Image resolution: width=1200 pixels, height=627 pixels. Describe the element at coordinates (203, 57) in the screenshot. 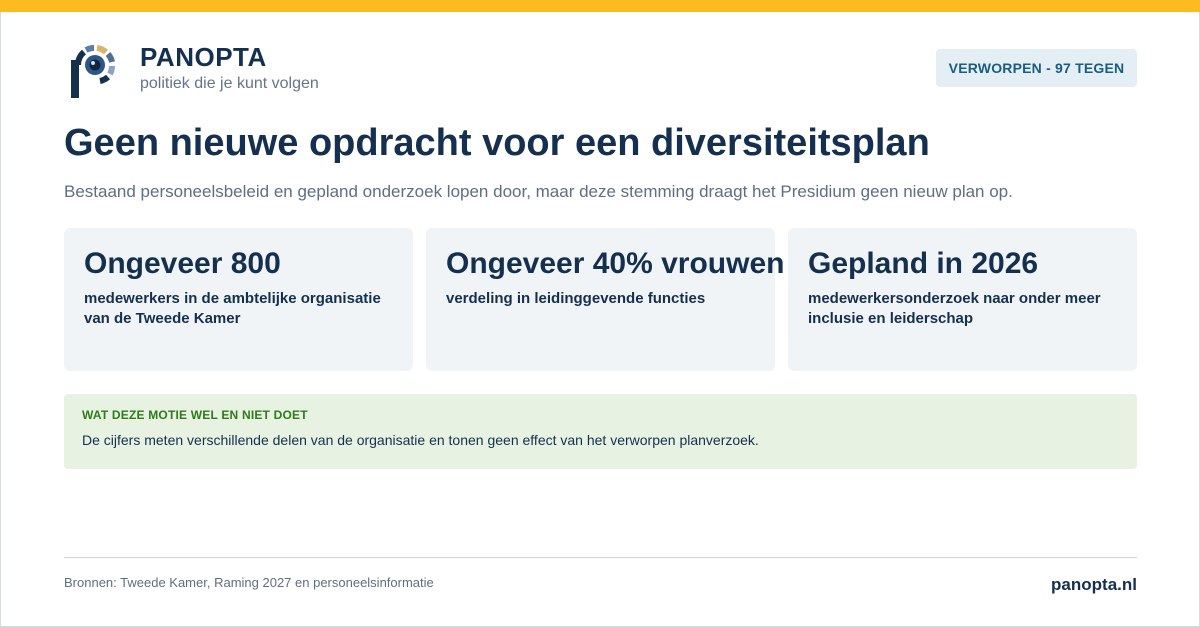

I see `brand-name: PANOPTA` at that location.